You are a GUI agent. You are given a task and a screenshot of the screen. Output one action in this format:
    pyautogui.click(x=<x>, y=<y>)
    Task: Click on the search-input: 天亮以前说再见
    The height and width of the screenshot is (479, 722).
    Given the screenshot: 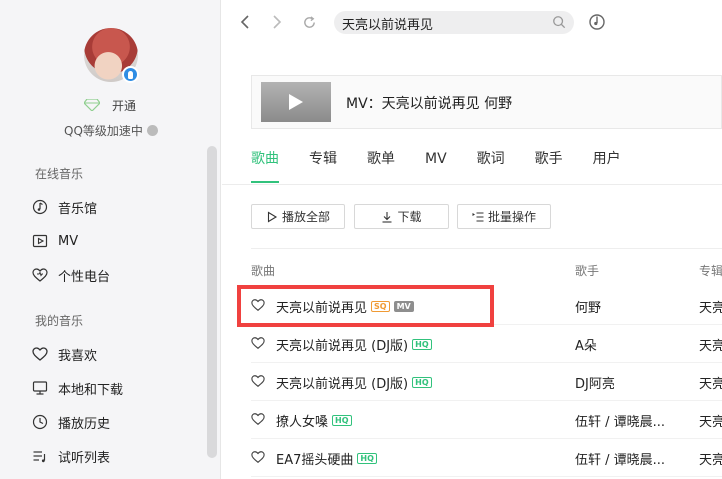 What is the action you would take?
    pyautogui.click(x=454, y=22)
    